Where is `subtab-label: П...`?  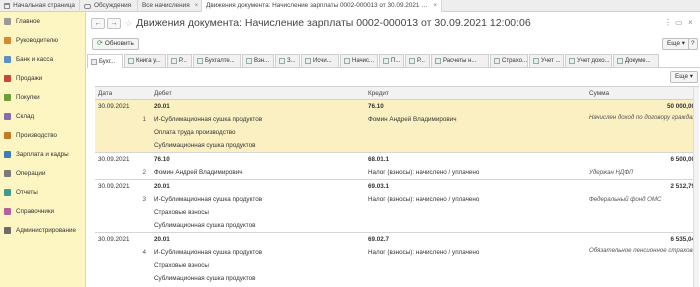
subtab-label: П... is located at coordinates (396, 61).